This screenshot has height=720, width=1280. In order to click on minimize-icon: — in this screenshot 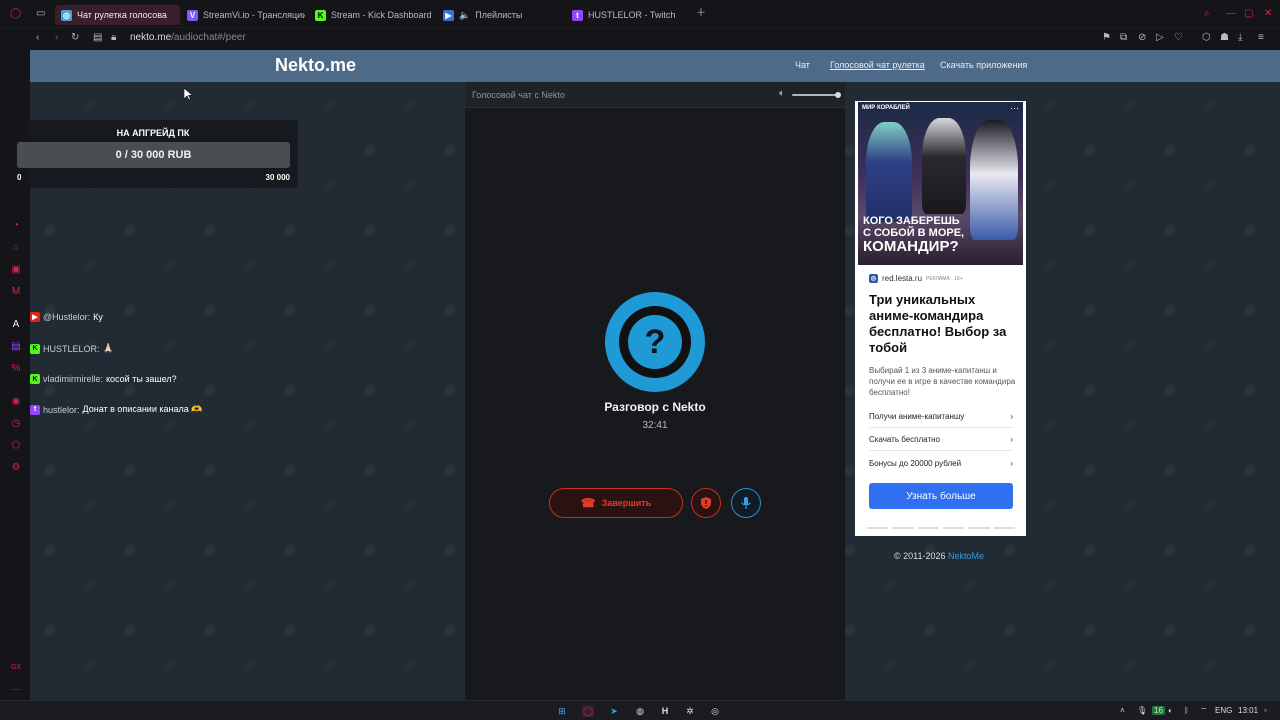, I will do `click(1231, 14)`.